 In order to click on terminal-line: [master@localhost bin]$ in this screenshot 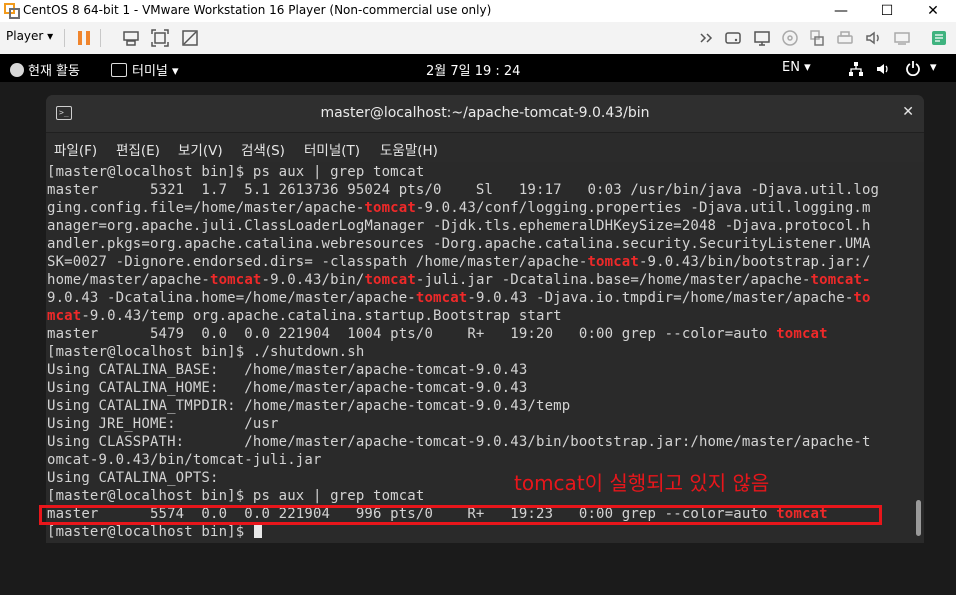, I will do `click(463, 532)`.